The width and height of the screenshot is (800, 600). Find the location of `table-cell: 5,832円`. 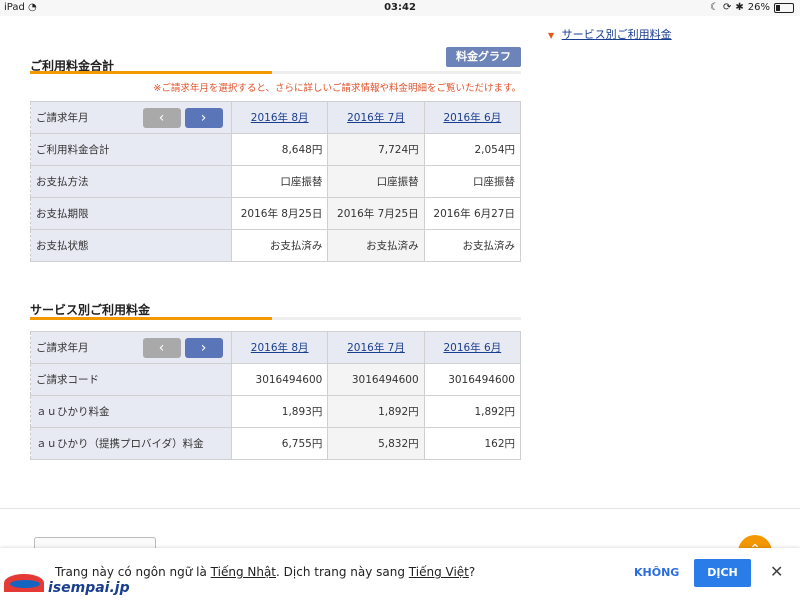

table-cell: 5,832円 is located at coordinates (376, 443).